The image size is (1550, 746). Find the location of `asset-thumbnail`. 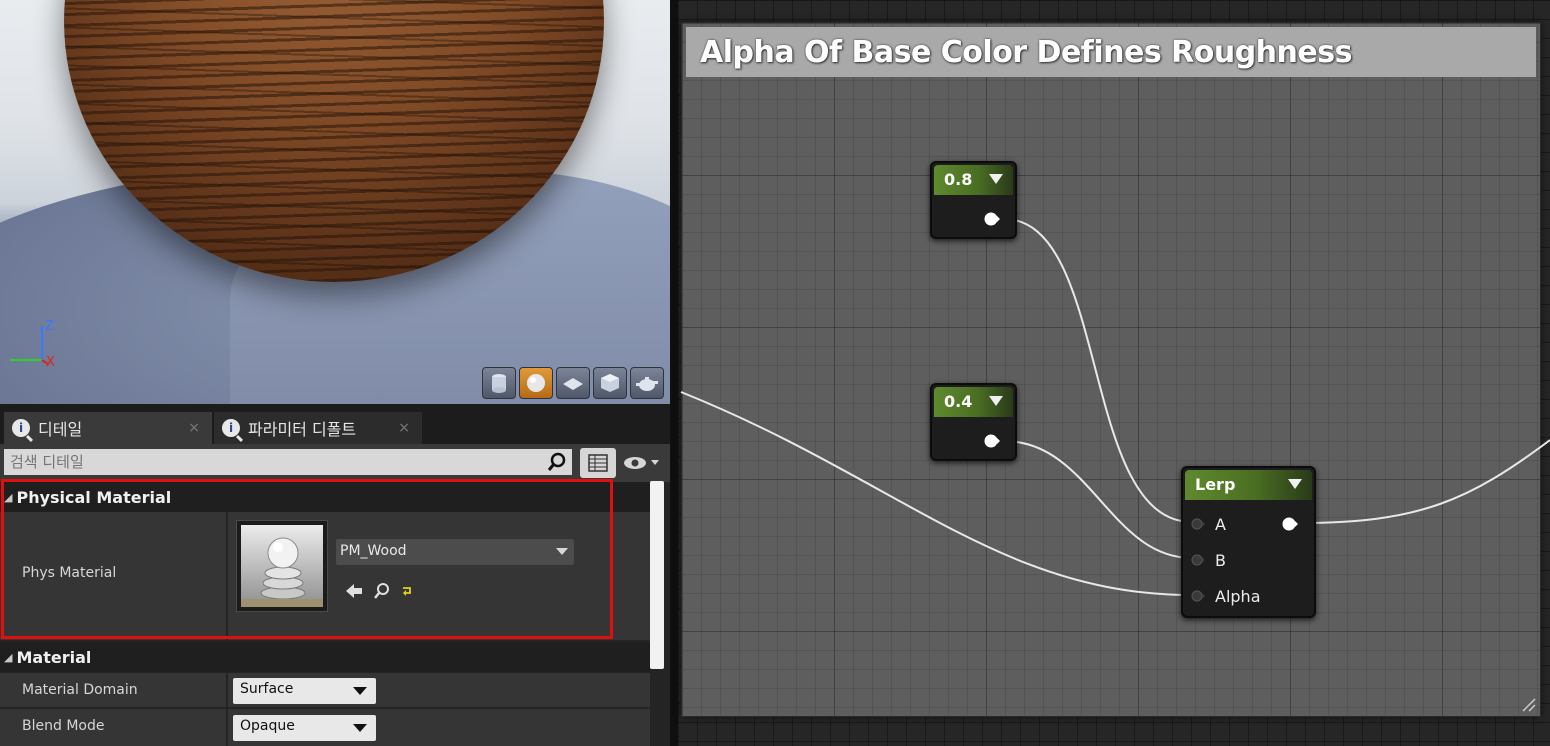

asset-thumbnail is located at coordinates (282, 566).